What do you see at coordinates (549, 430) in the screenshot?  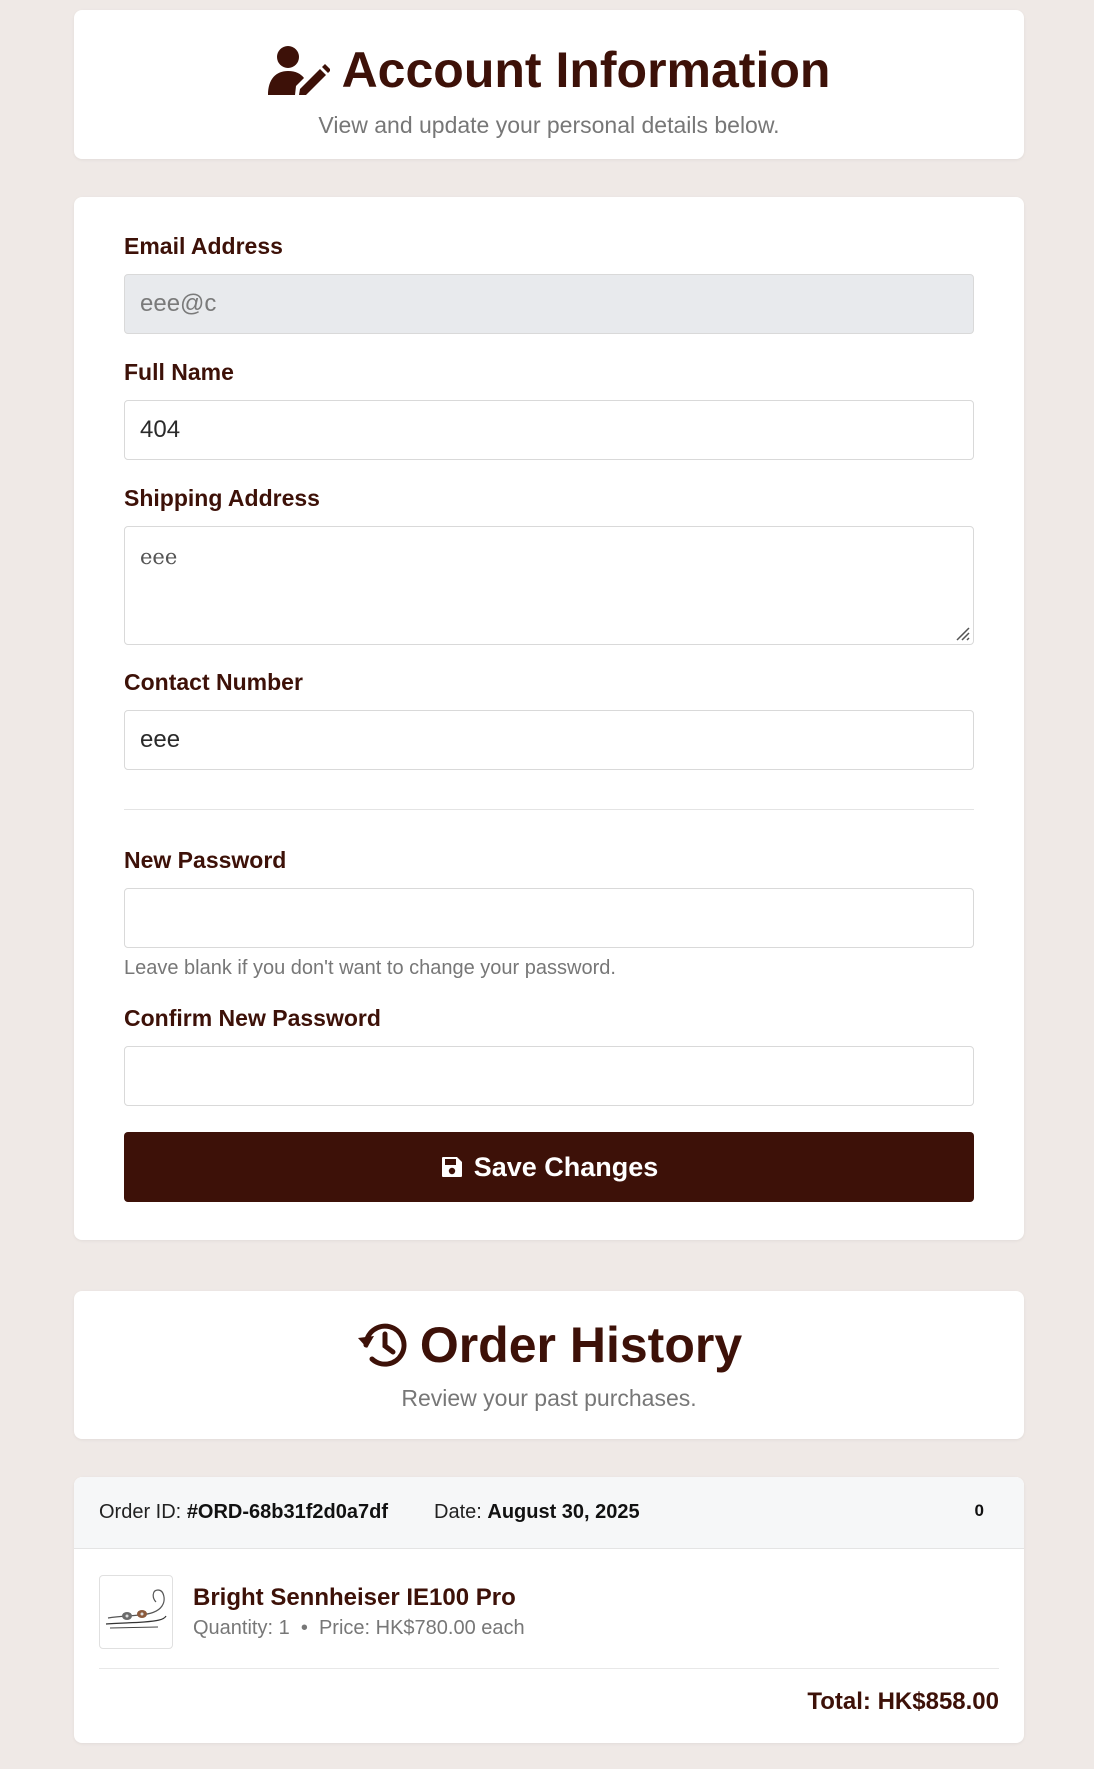 I see `full-name-field: 404` at bounding box center [549, 430].